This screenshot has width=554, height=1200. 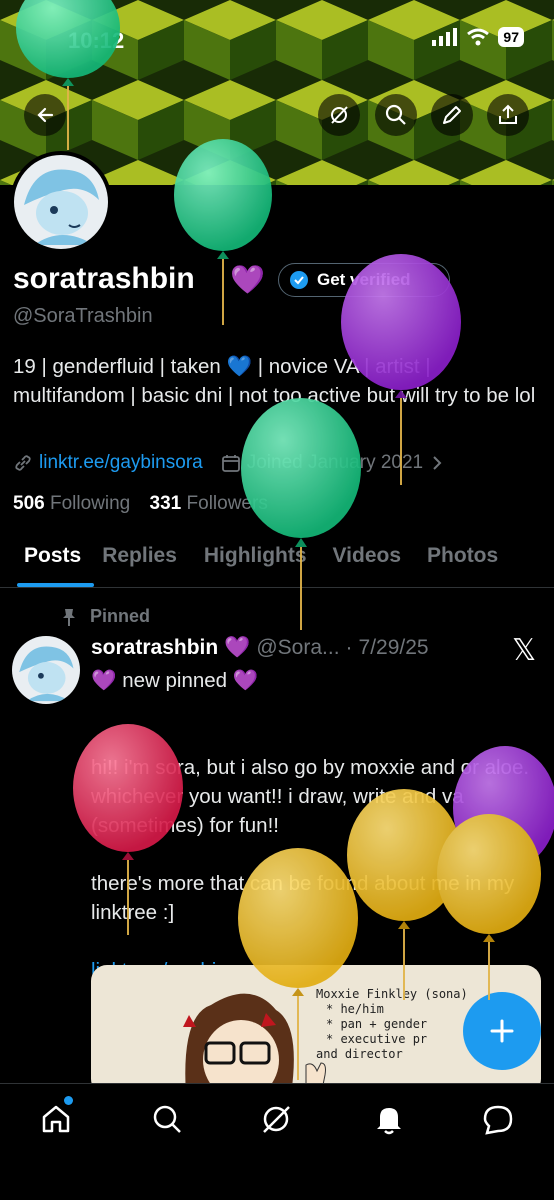 What do you see at coordinates (227, 503) in the screenshot?
I see `followers-label: Followers` at bounding box center [227, 503].